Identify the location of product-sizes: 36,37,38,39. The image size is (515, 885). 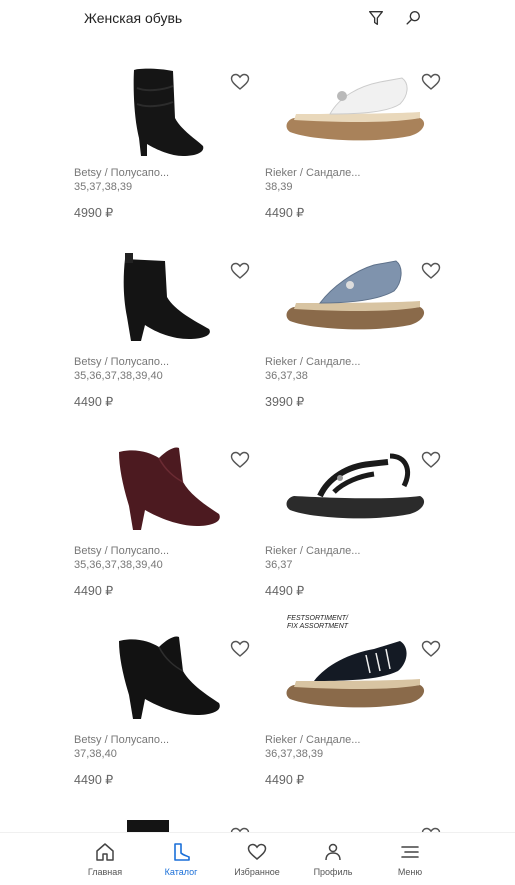
(294, 754).